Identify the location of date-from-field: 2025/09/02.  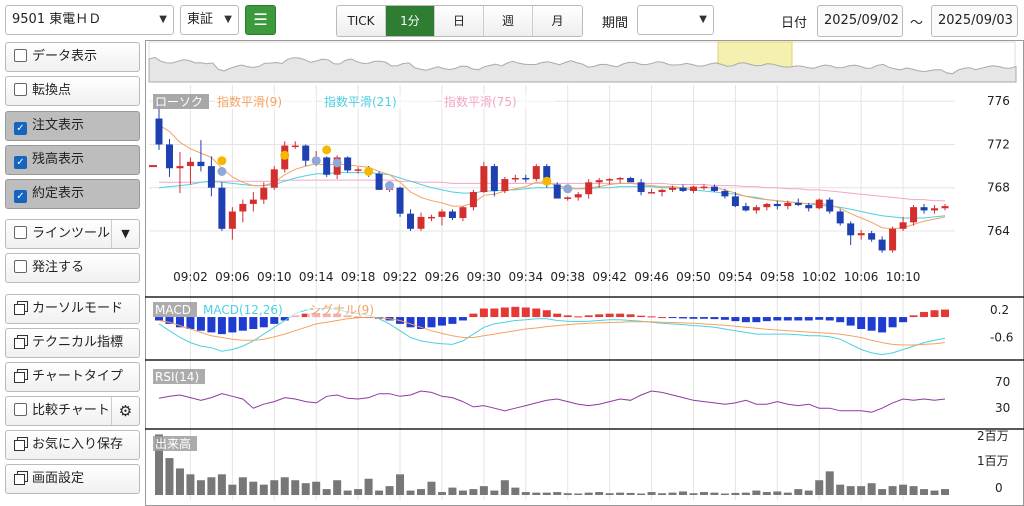
(860, 21).